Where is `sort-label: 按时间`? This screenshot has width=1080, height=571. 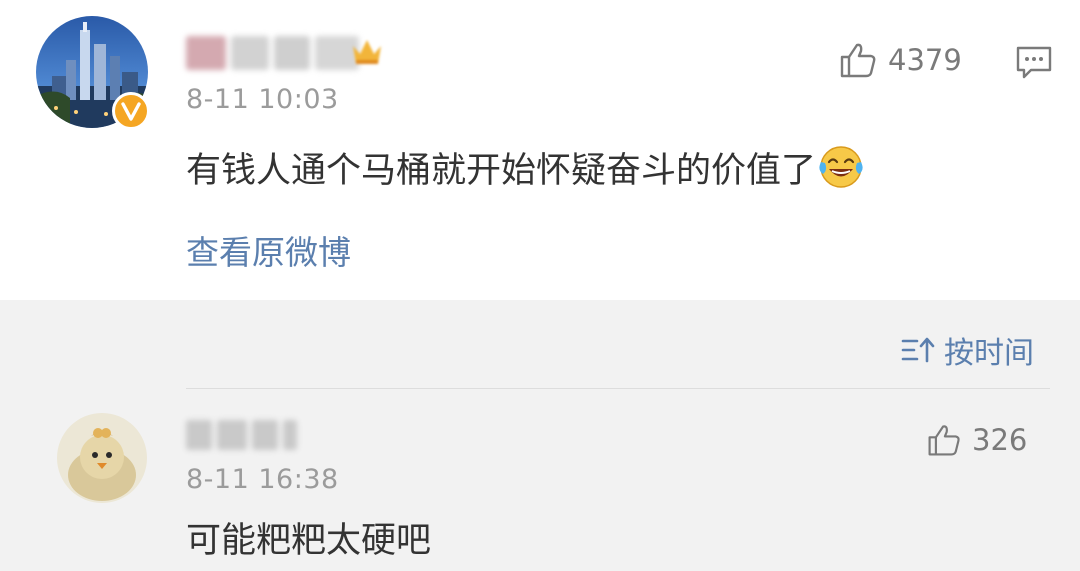
sort-label: 按时间 is located at coordinates (989, 353).